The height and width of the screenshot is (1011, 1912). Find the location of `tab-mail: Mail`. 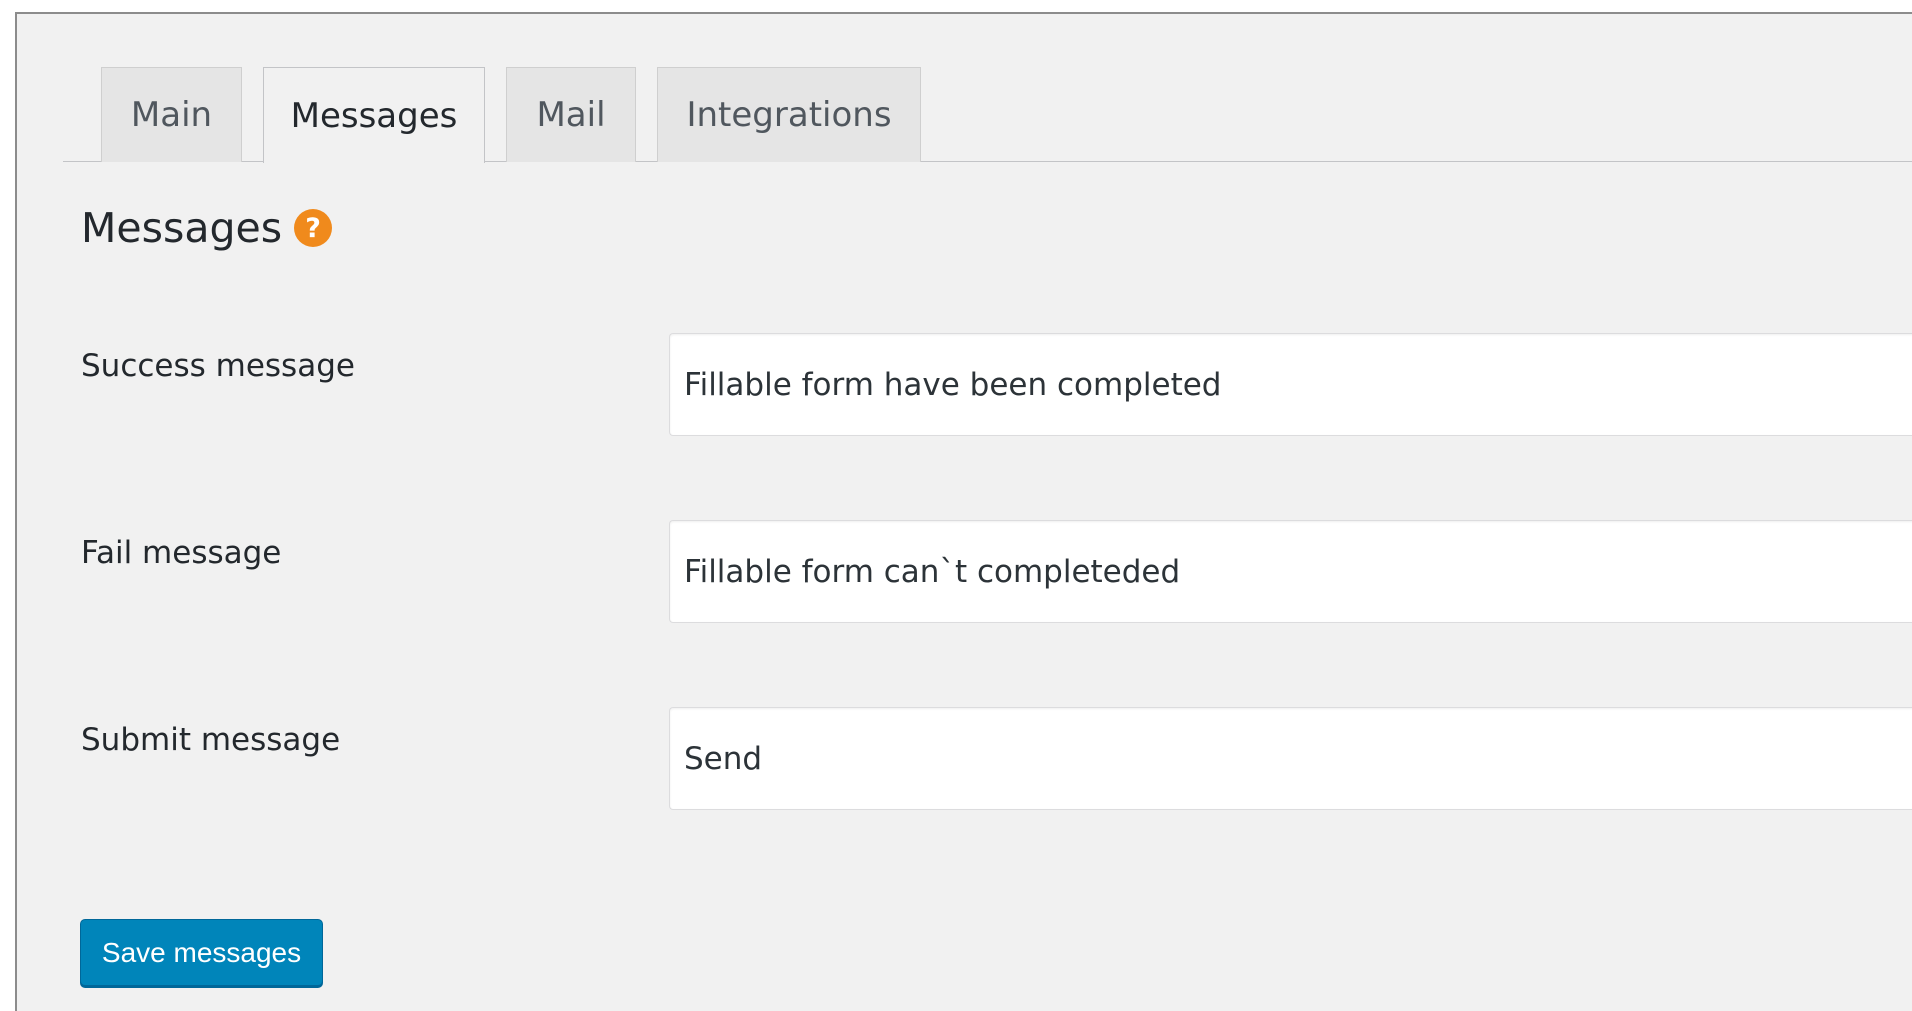

tab-mail: Mail is located at coordinates (571, 114).